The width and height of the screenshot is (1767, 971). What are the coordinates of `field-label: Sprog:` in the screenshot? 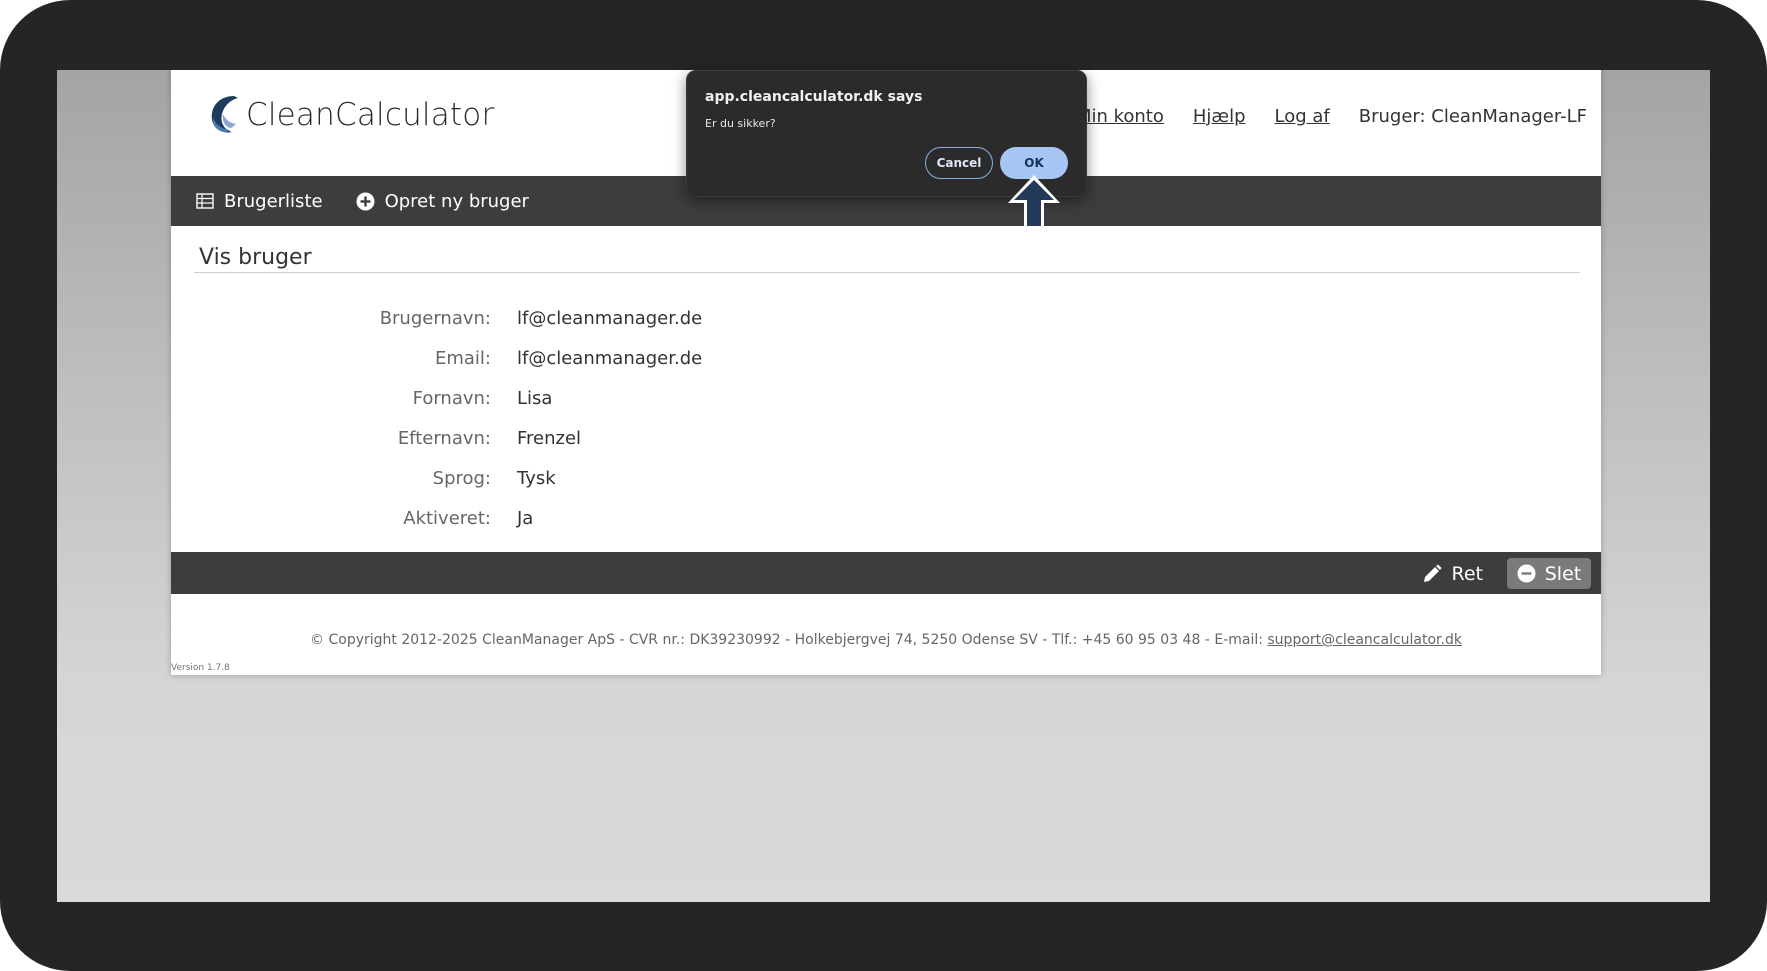 It's located at (461, 478).